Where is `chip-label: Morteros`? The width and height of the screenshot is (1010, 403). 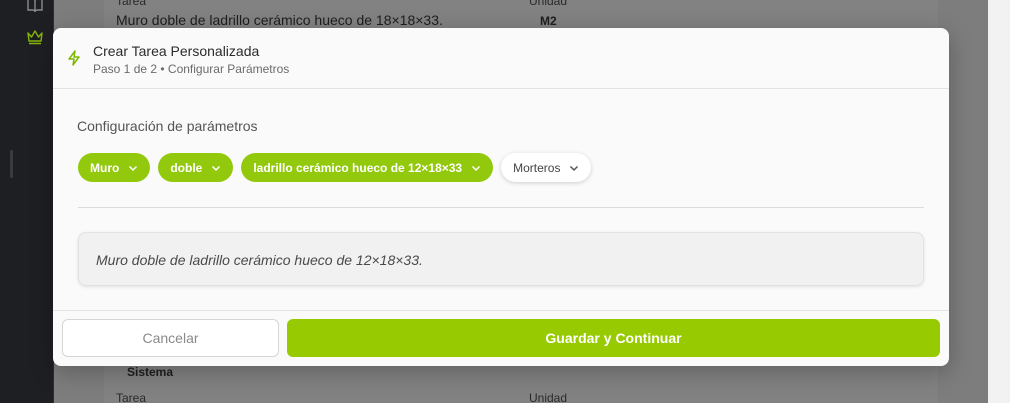 chip-label: Morteros is located at coordinates (537, 167).